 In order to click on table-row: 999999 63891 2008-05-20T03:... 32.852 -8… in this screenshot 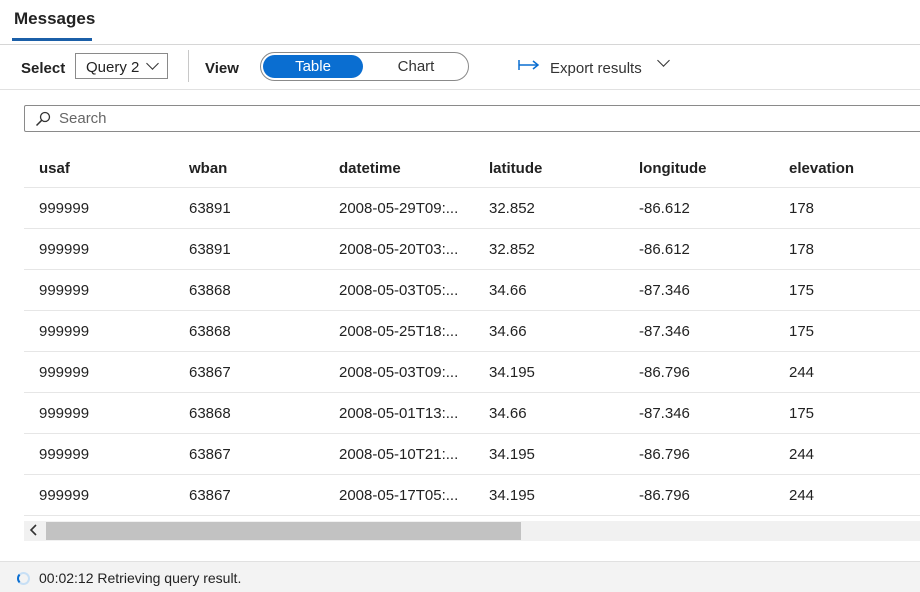, I will do `click(472, 249)`.